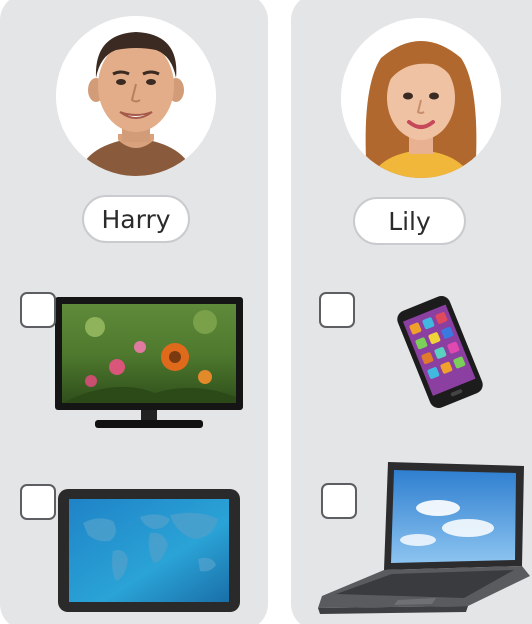 The image size is (532, 624). I want to click on laptop-icon, so click(424, 538).